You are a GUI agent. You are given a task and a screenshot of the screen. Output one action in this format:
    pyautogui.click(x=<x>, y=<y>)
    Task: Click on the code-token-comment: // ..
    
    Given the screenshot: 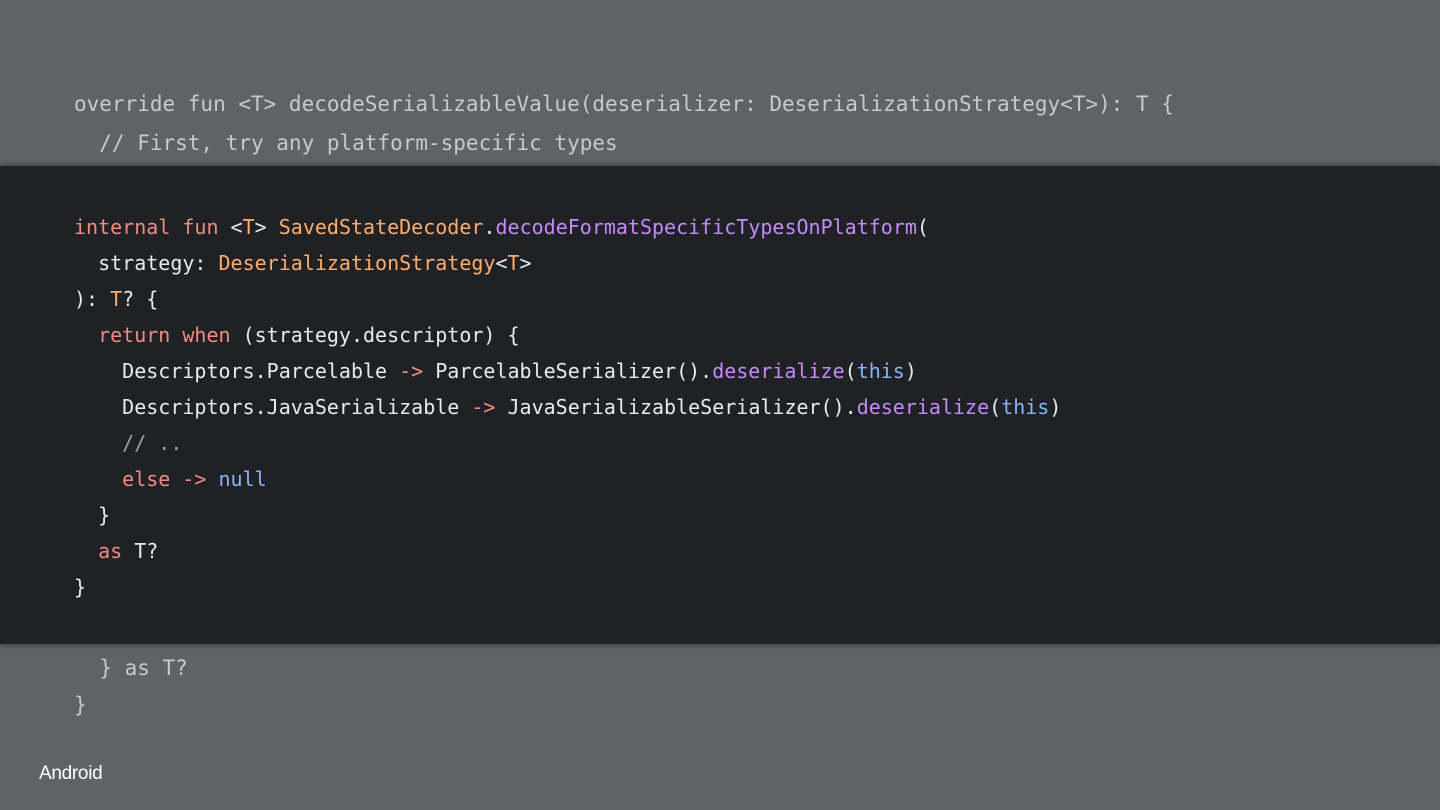 What is the action you would take?
    pyautogui.click(x=128, y=443)
    